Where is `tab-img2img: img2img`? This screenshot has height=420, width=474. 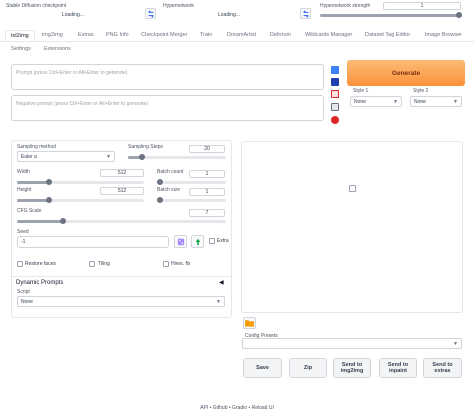
tab-img2img: img2img is located at coordinates (52, 35).